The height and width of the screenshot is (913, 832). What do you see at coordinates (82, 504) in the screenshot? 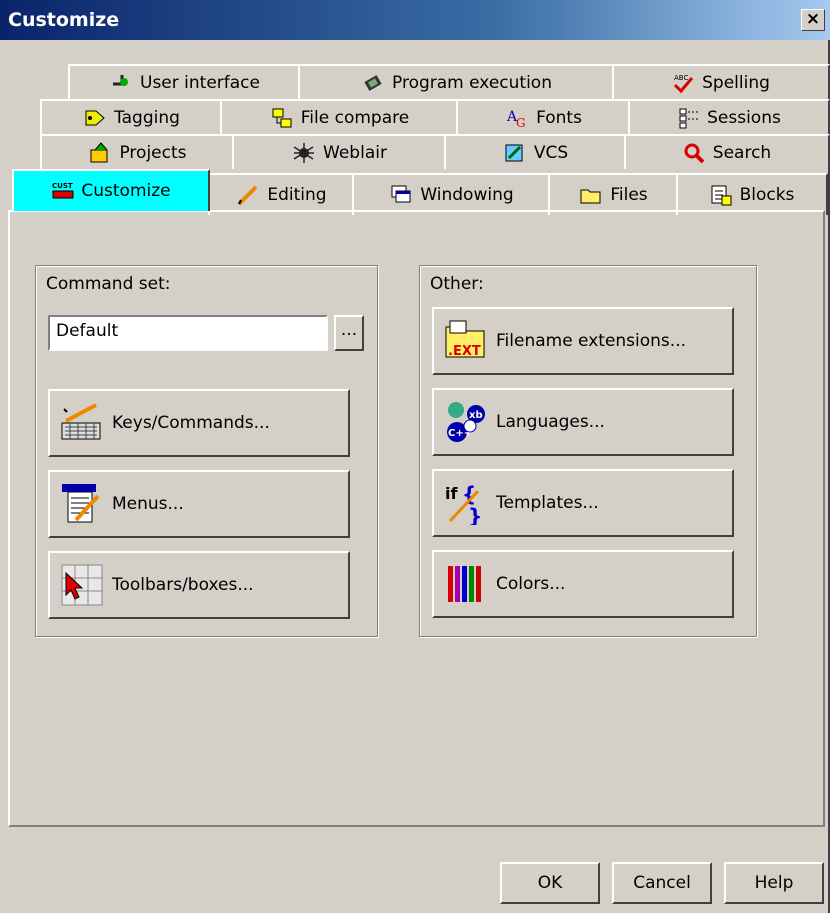
I see `menu-icon` at bounding box center [82, 504].